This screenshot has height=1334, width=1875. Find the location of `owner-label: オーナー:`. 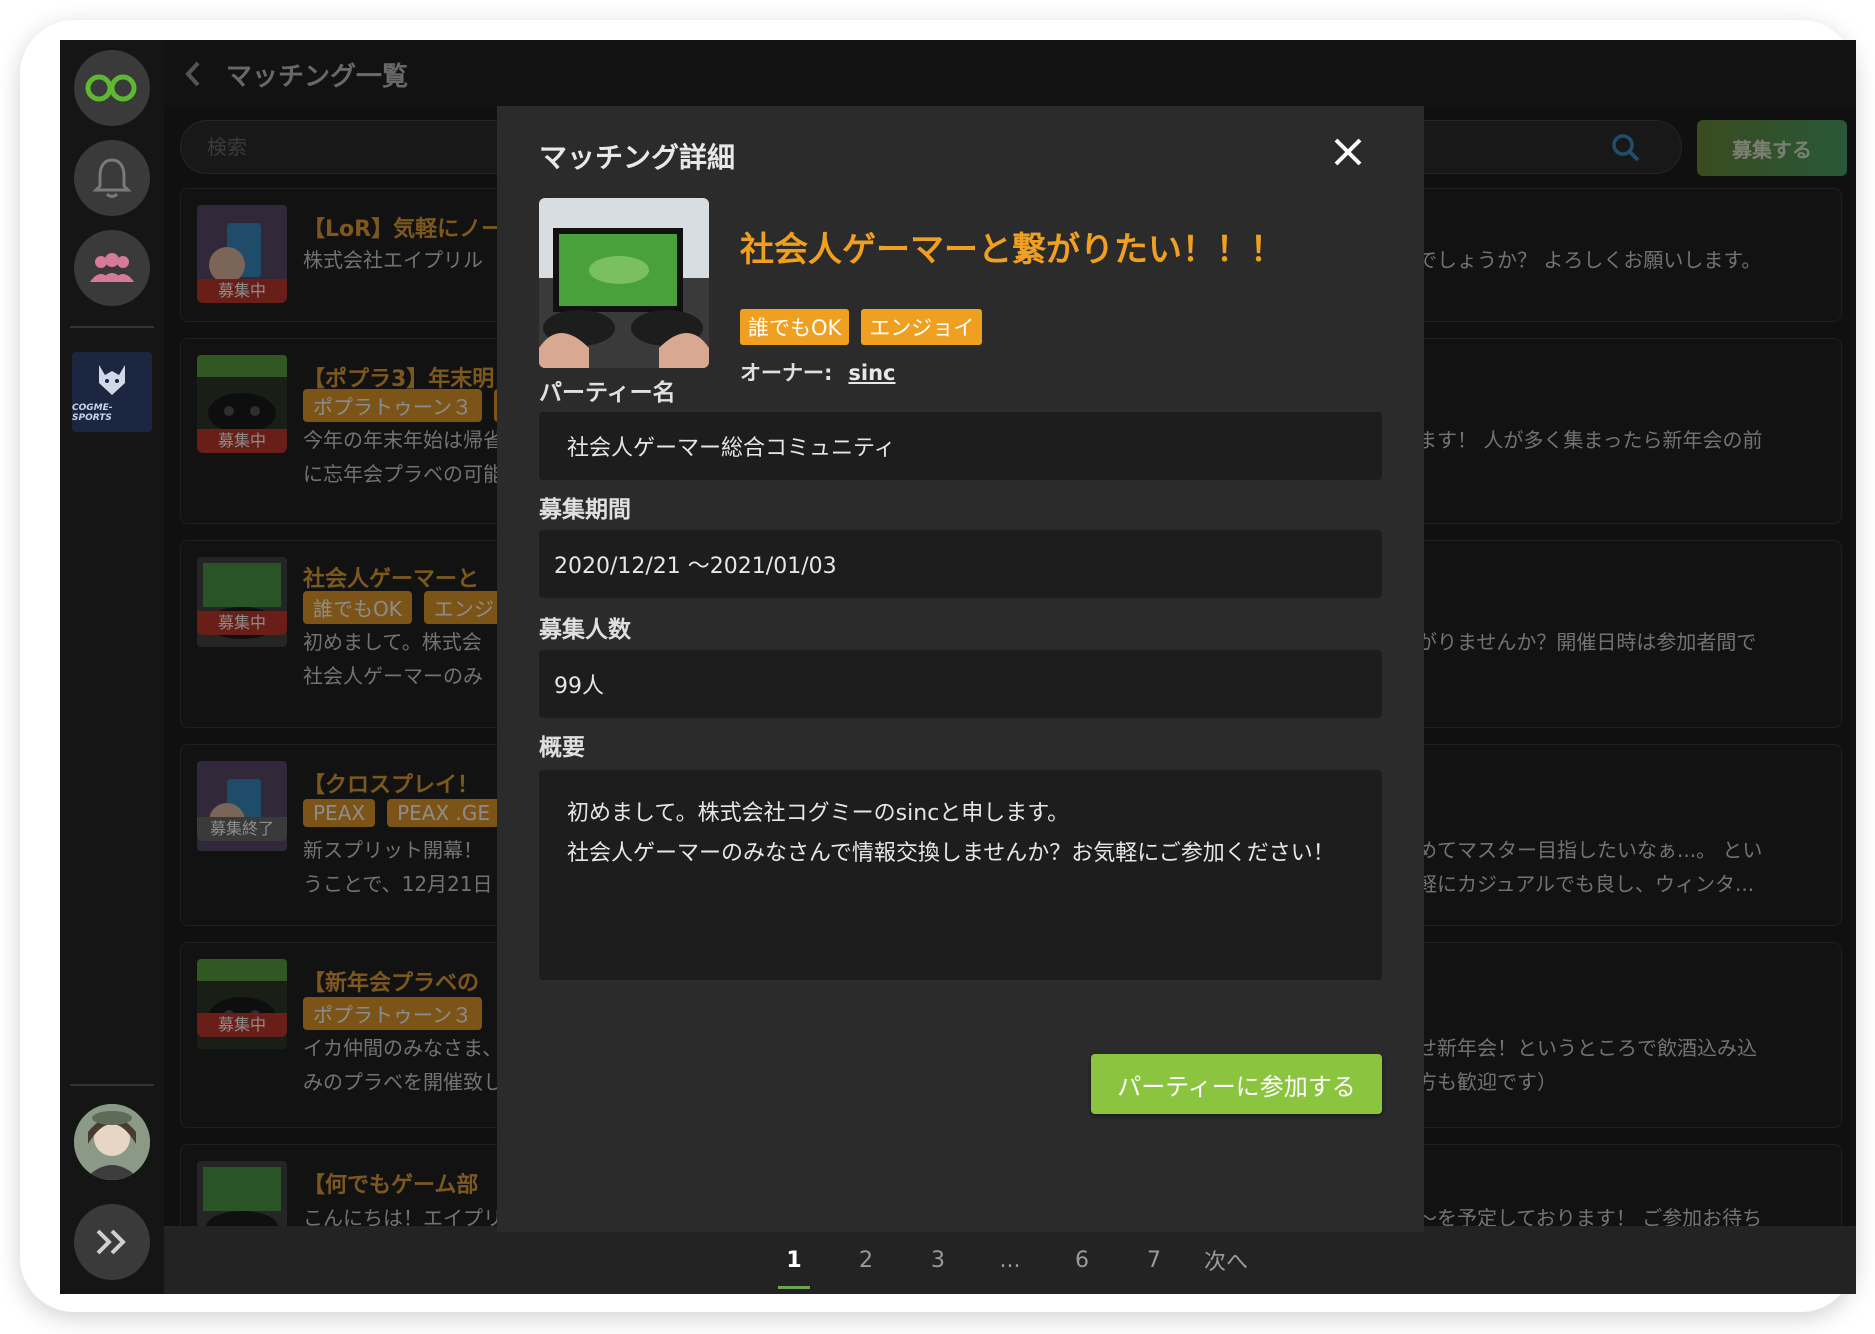

owner-label: オーナー: is located at coordinates (786, 373).